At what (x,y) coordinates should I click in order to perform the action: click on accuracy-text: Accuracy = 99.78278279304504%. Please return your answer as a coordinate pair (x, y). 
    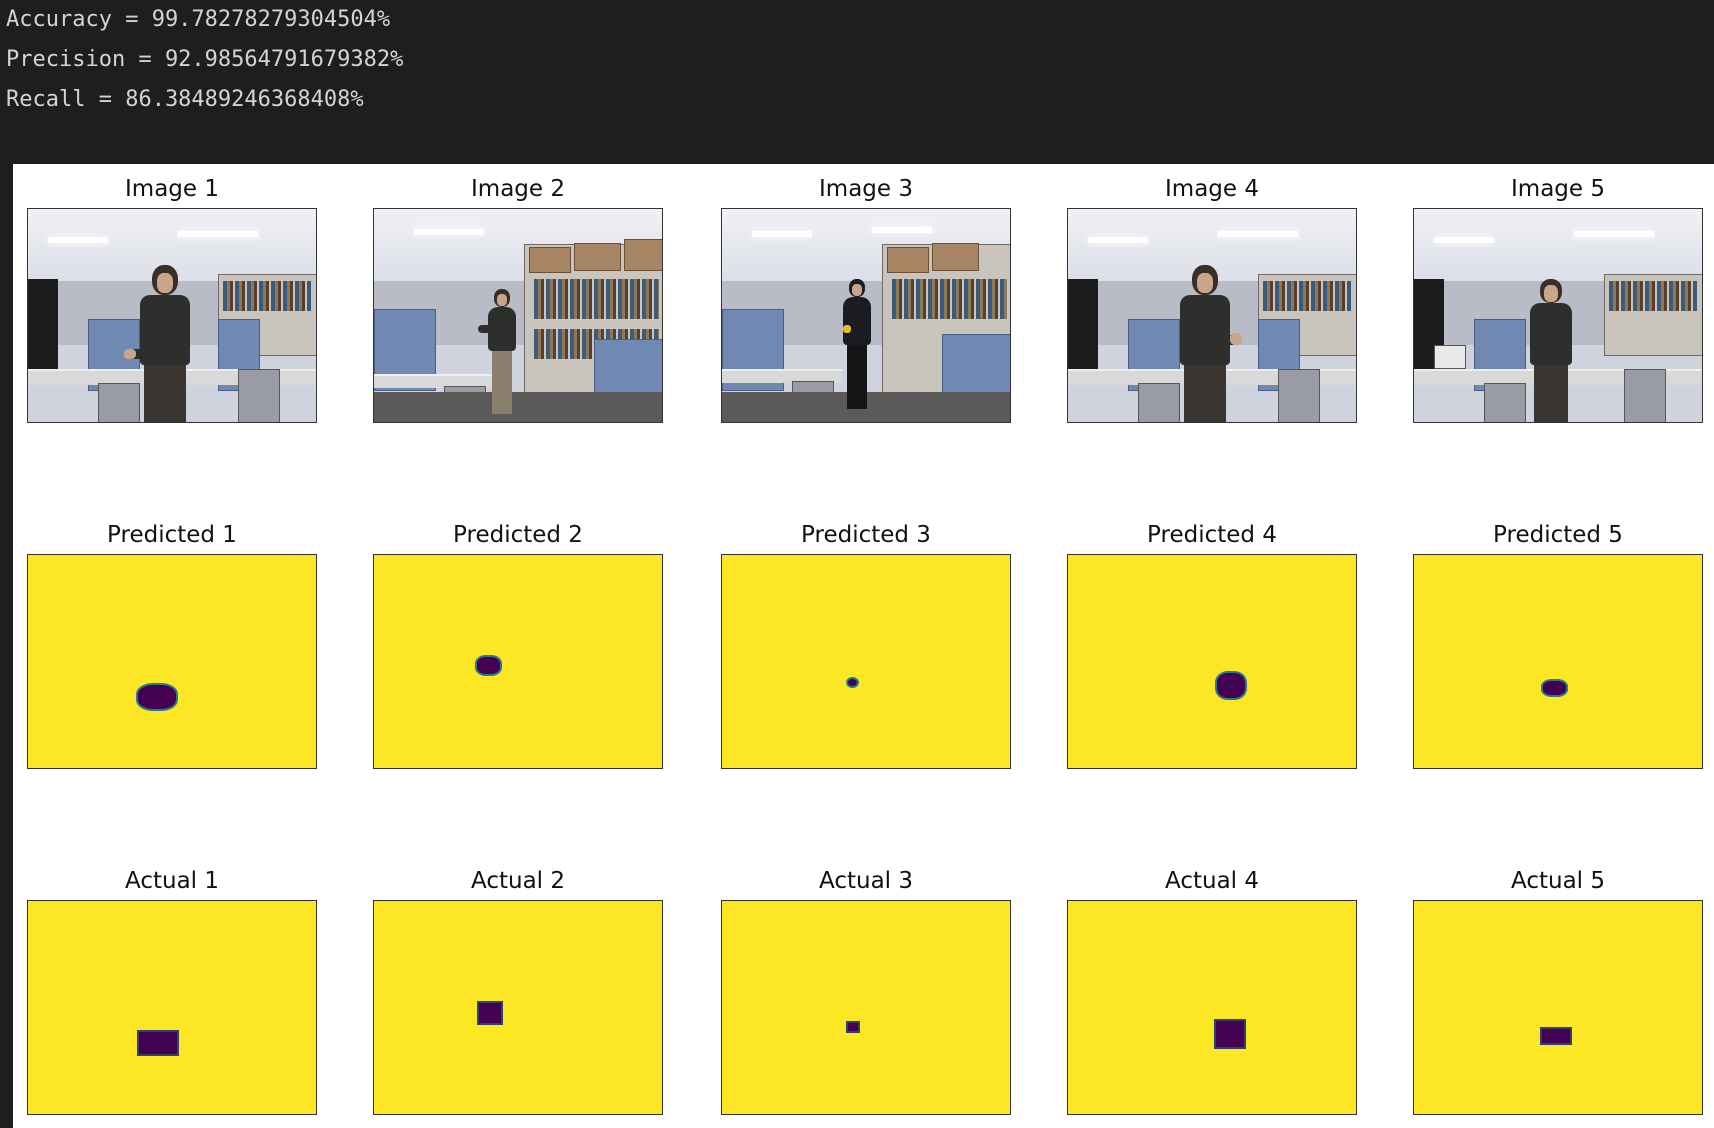
    Looking at the image, I should click on (198, 19).